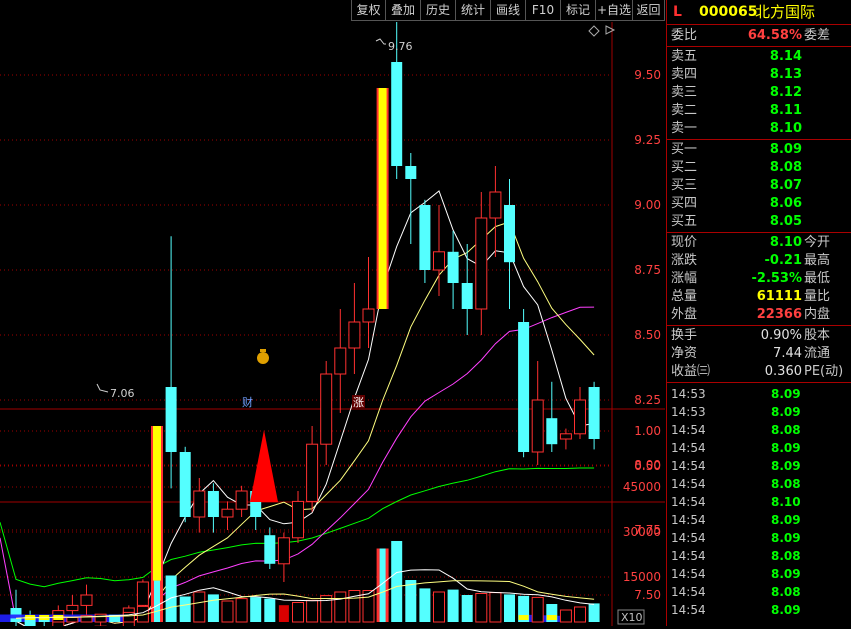  I want to click on ask-label: 卖三, so click(684, 92).